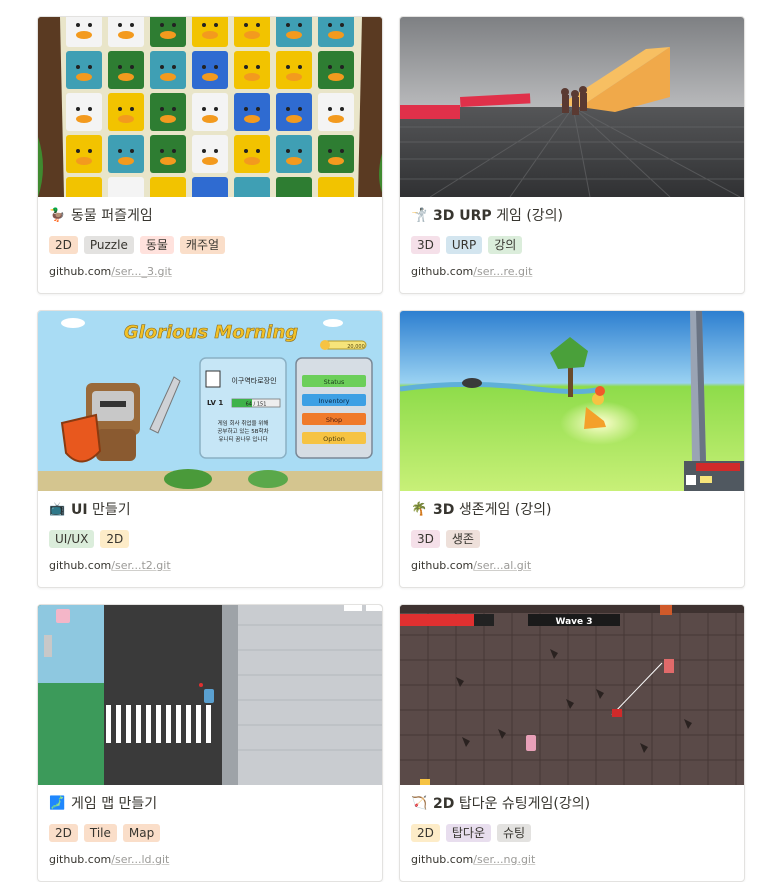  I want to click on palm-tree-icon: 🌴, so click(419, 509).